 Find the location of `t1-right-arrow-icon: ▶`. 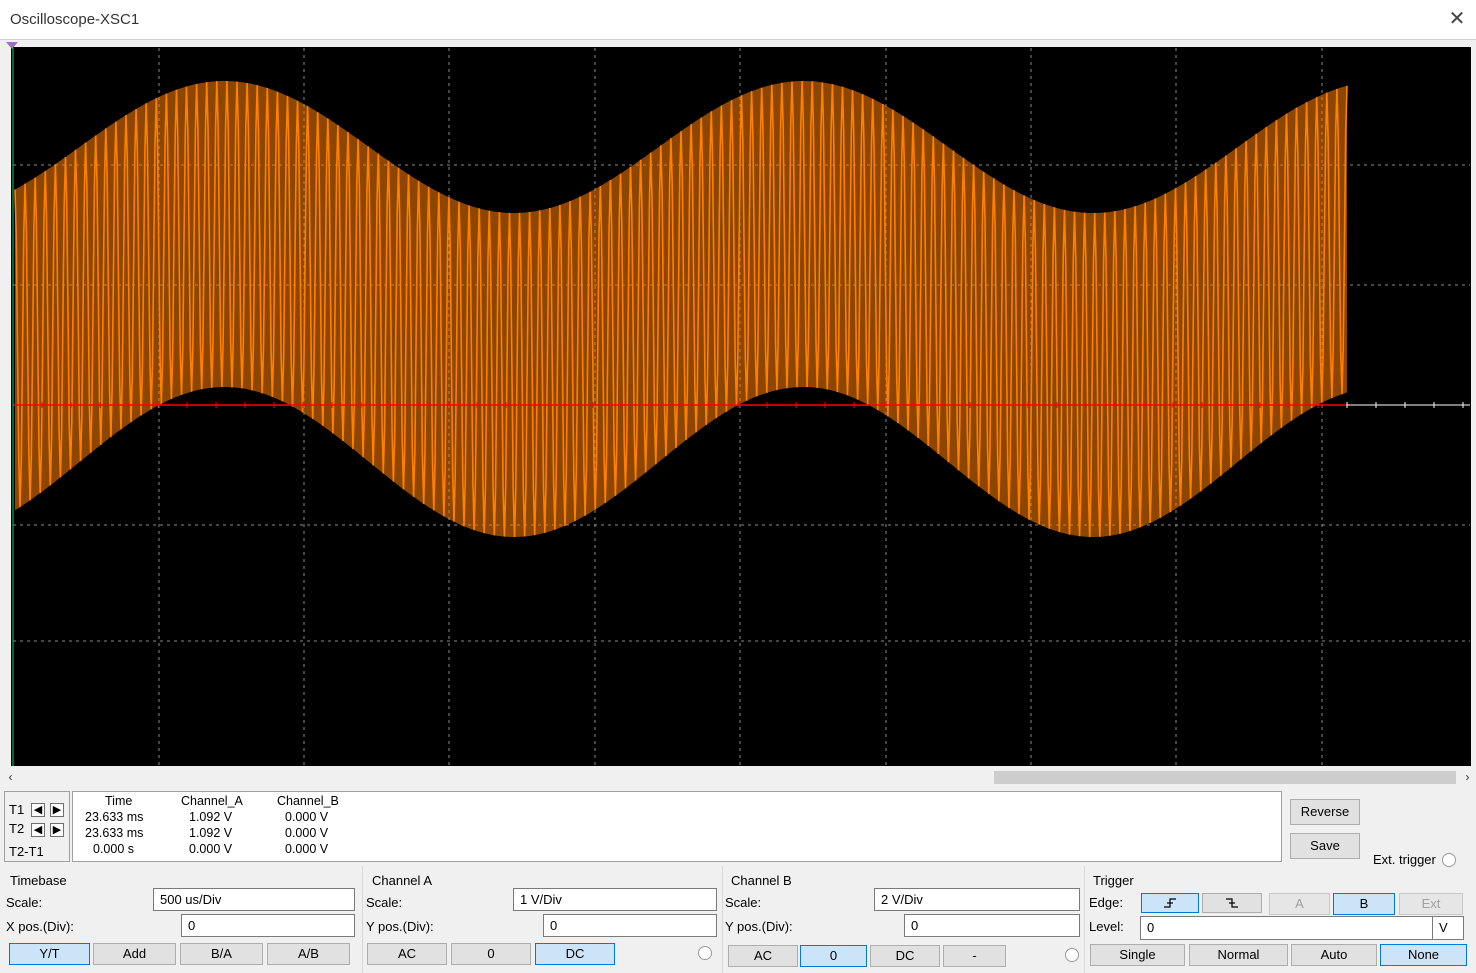

t1-right-arrow-icon: ▶ is located at coordinates (57, 810).